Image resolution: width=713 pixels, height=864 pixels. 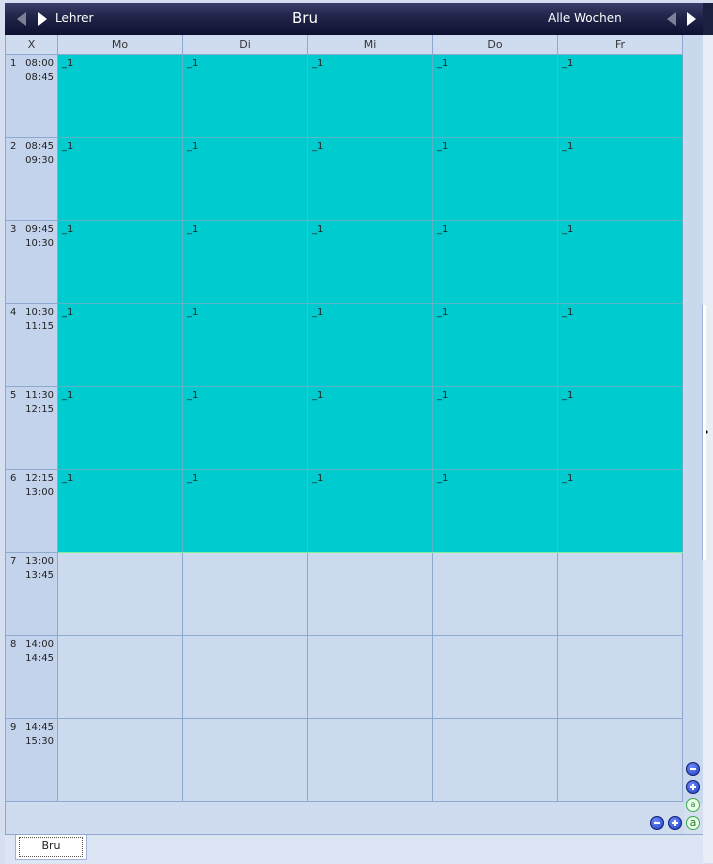 I want to click on day-header-di: Di, so click(x=245, y=45).